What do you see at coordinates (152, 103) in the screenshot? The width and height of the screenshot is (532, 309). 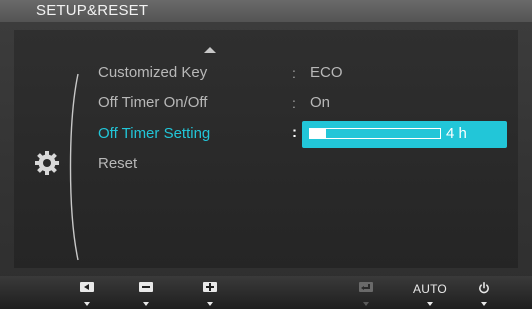 I see `menu-item-off-timer-on-off: Off Timer On/Off` at bounding box center [152, 103].